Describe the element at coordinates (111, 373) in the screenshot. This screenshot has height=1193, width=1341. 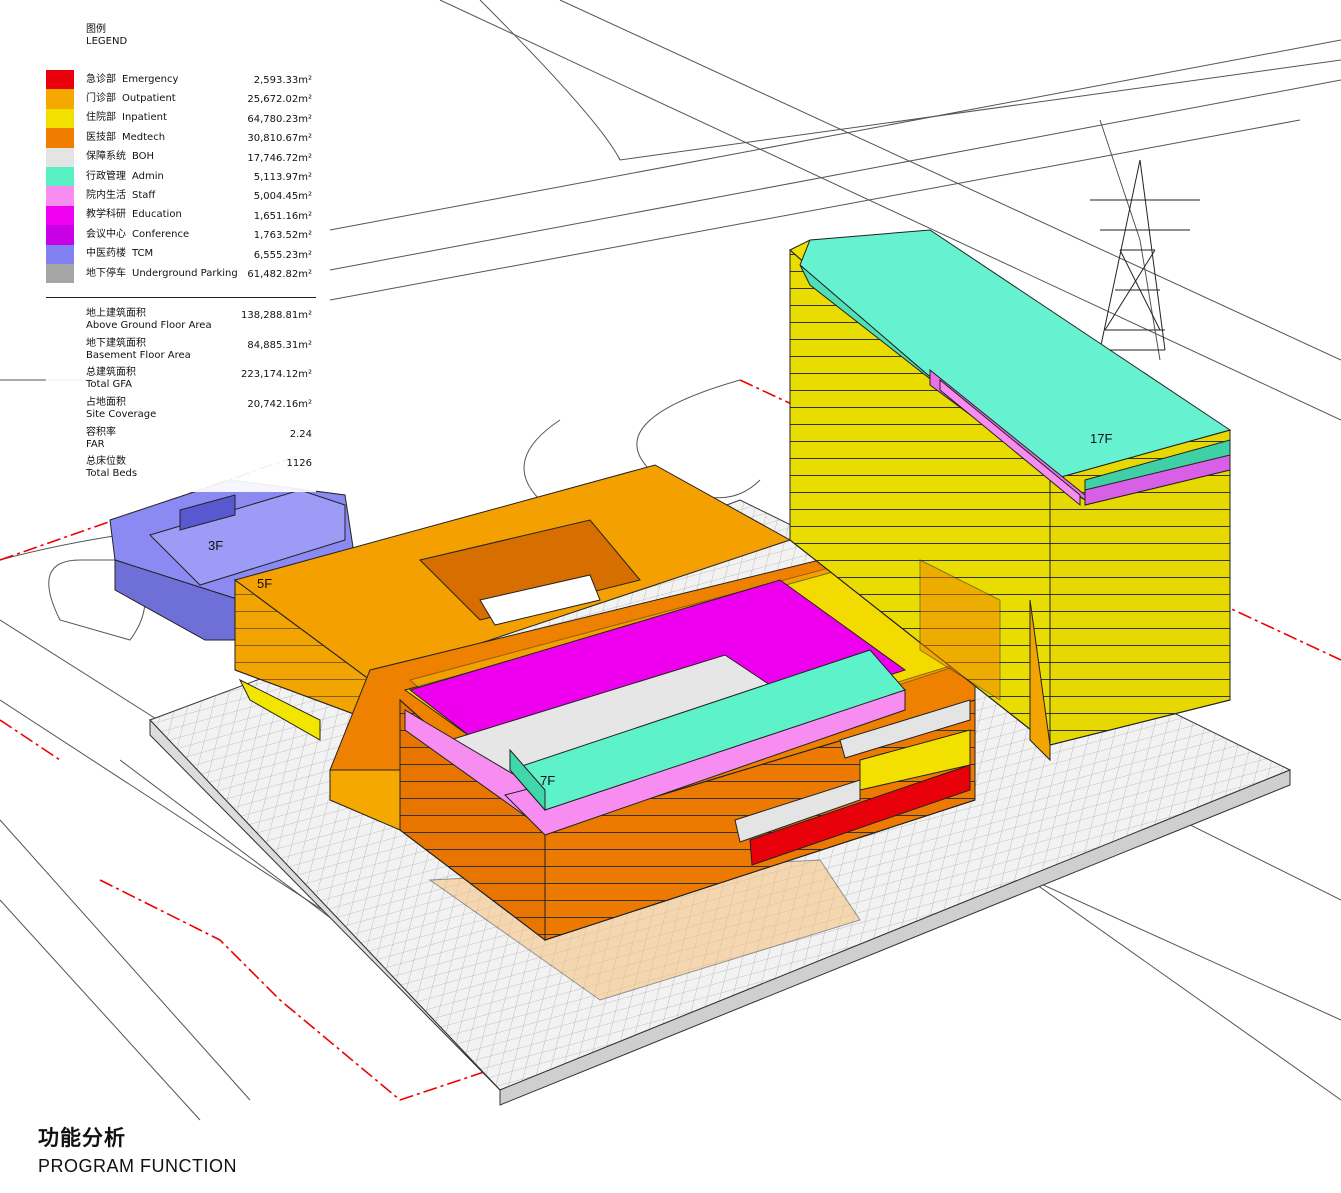
I see `stat-label-cn: 总建筑面积` at that location.